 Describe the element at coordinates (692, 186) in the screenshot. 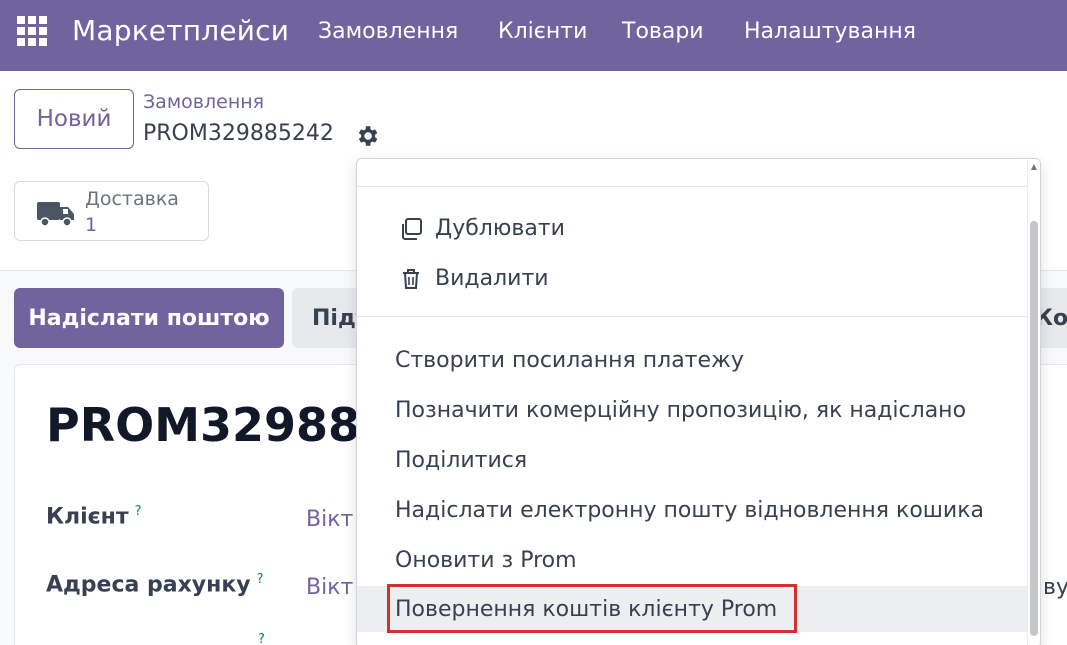

I see `dropdown-top-divider` at that location.